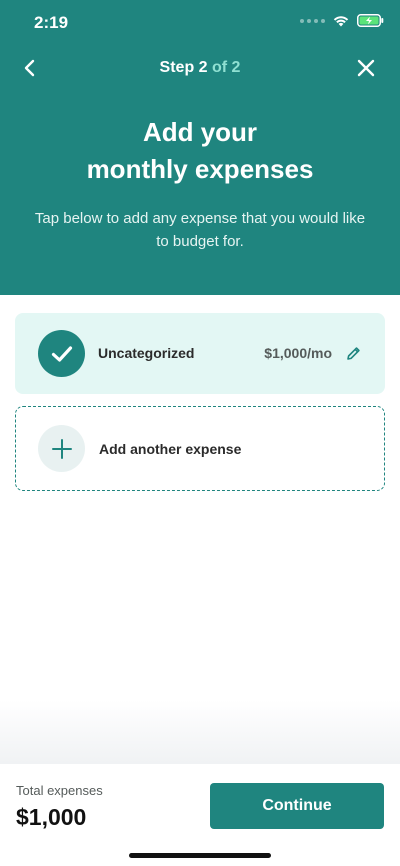  Describe the element at coordinates (298, 353) in the screenshot. I see `expense-amount: $1,000/mo` at that location.